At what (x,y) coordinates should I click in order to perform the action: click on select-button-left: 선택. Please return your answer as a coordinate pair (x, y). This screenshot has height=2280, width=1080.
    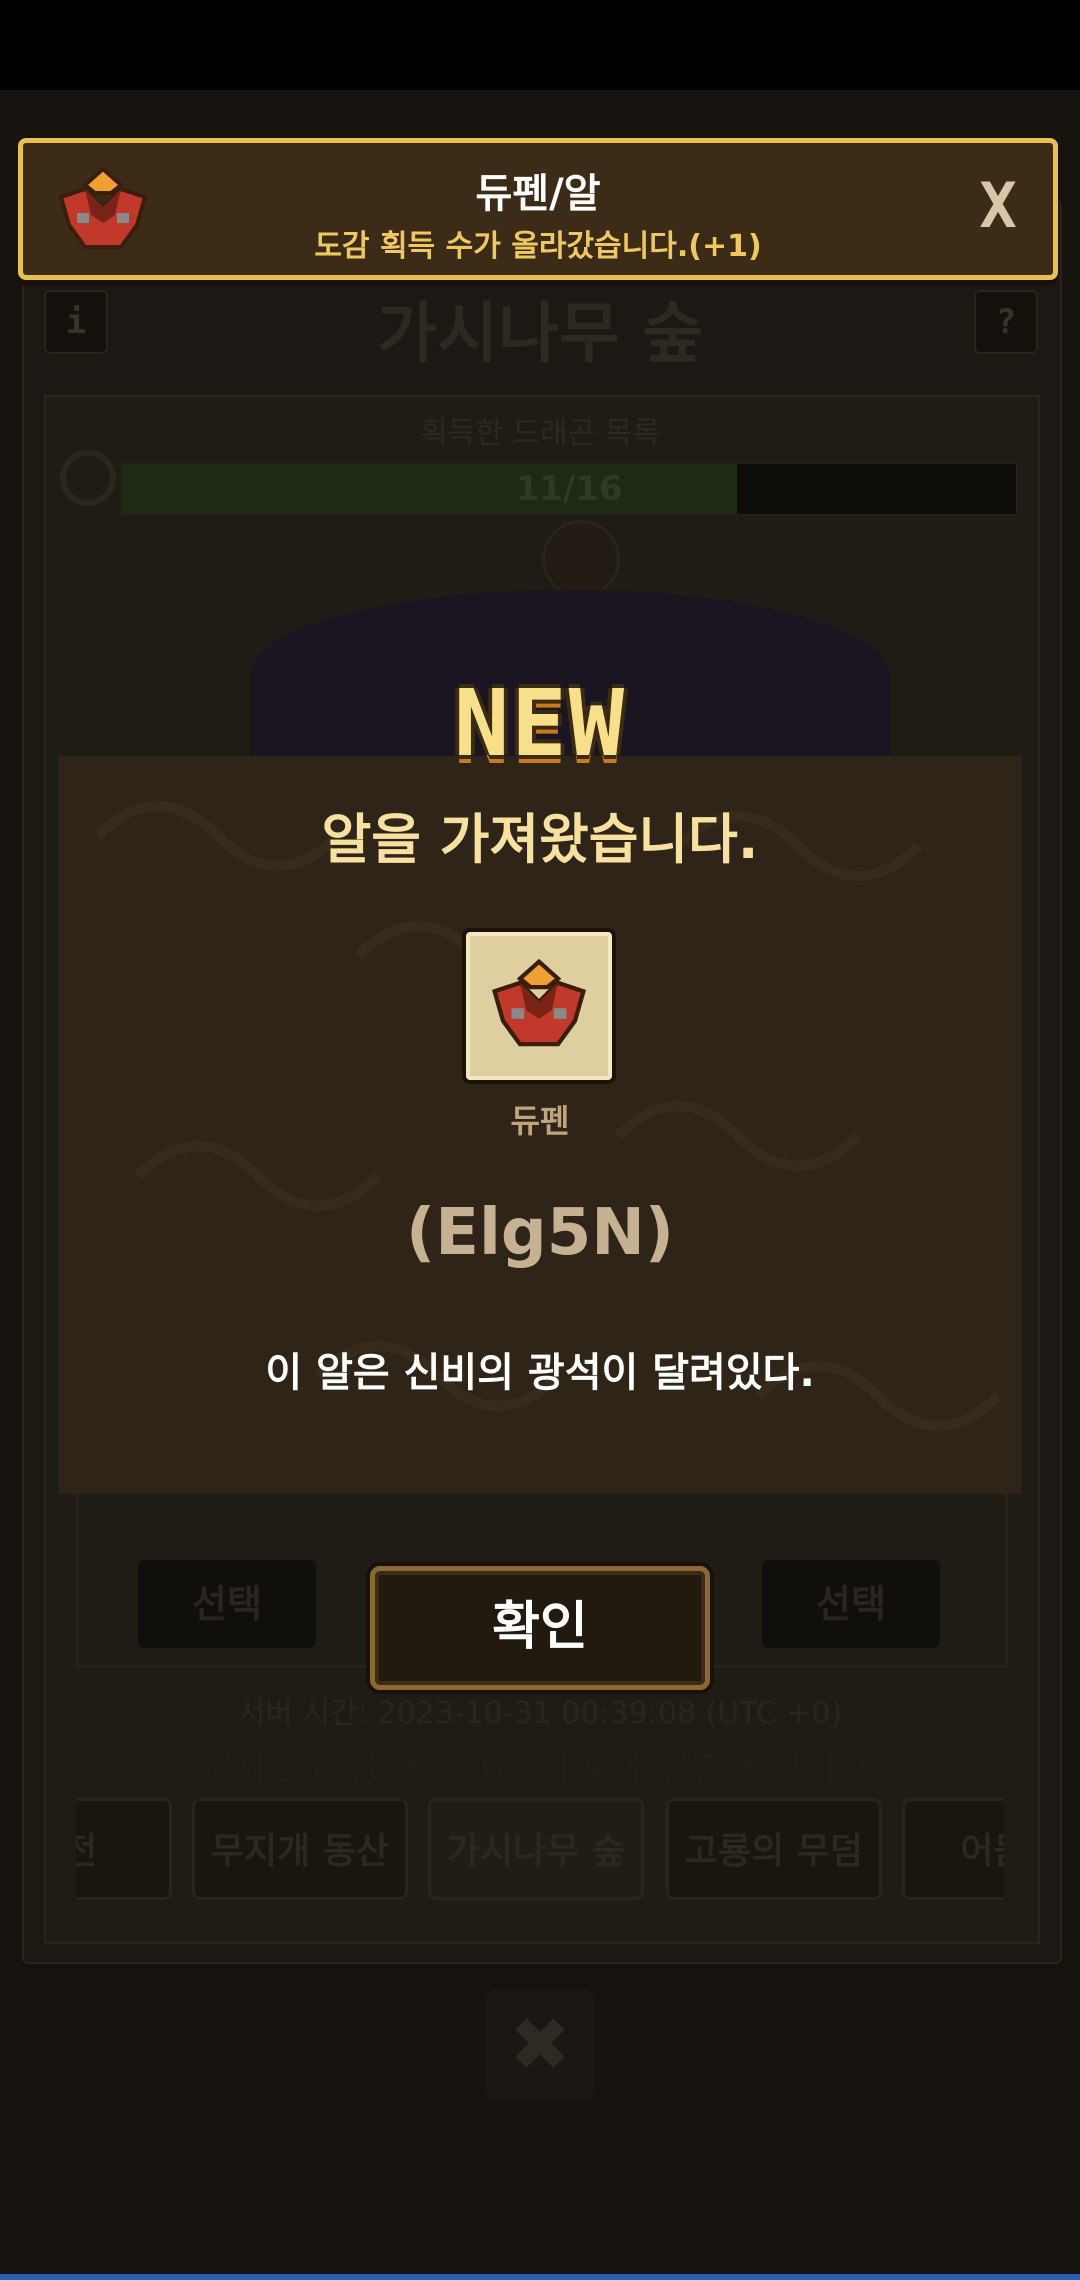
    Looking at the image, I should click on (227, 1604).